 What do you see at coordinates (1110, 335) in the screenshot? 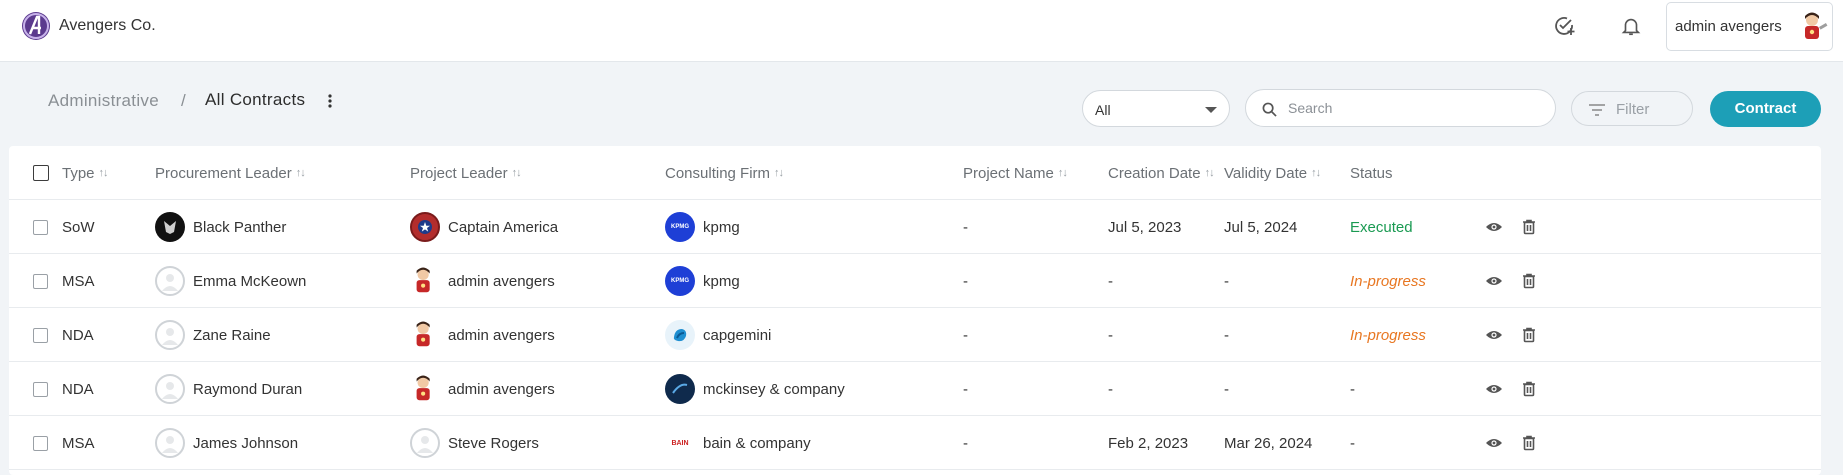
I see `creation-date-cell: -` at bounding box center [1110, 335].